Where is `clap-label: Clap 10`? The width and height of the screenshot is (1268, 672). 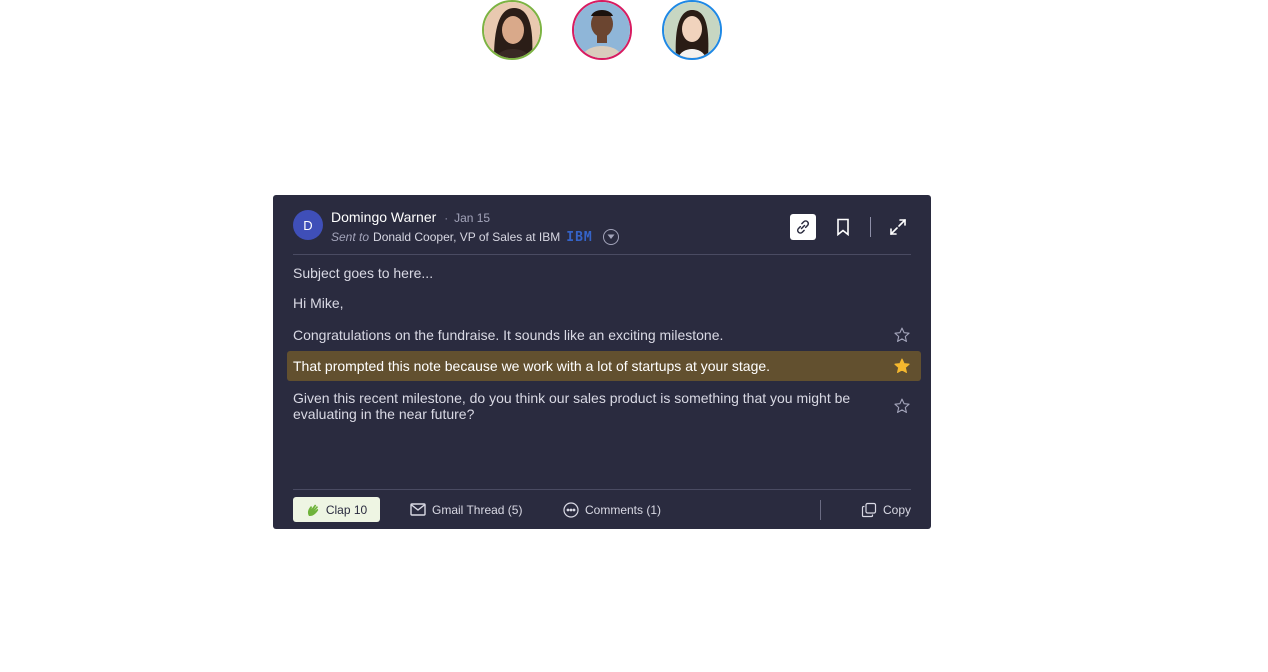
clap-label: Clap 10 is located at coordinates (346, 509).